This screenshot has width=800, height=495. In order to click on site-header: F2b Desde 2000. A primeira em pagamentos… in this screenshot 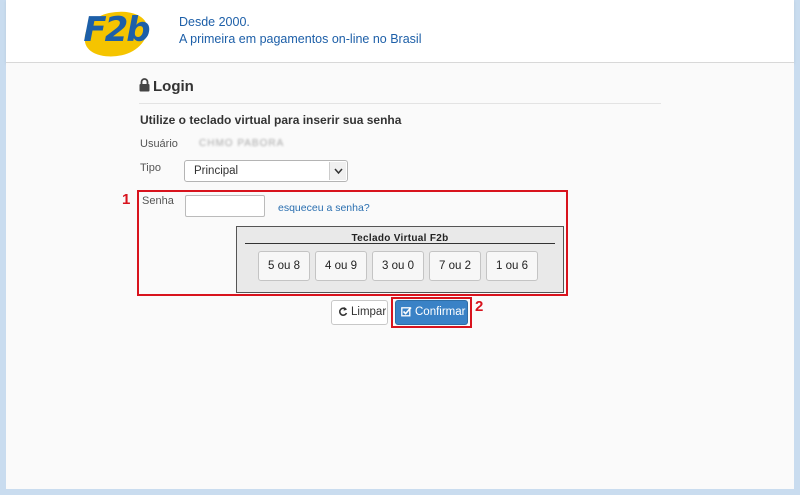, I will do `click(400, 31)`.